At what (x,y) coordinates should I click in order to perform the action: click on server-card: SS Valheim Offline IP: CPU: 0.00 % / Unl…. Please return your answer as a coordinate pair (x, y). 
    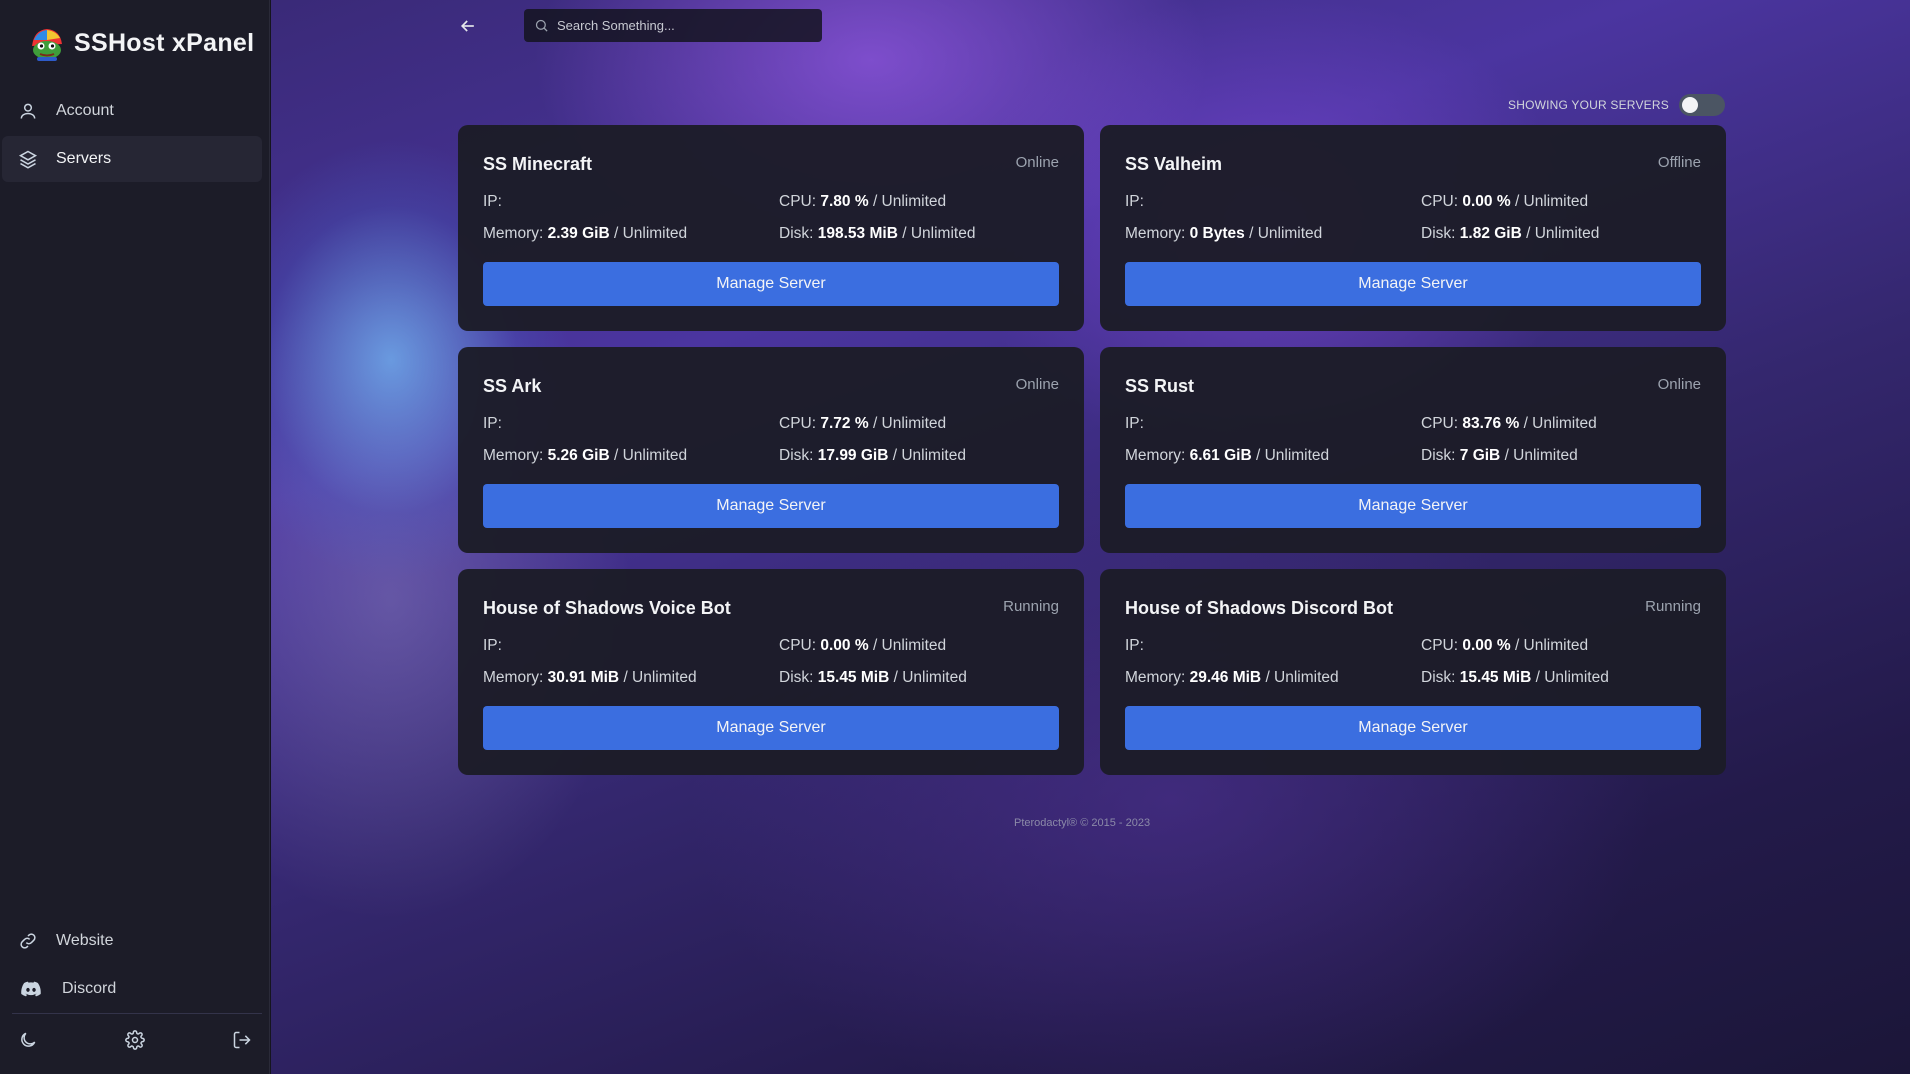
    Looking at the image, I should click on (1413, 228).